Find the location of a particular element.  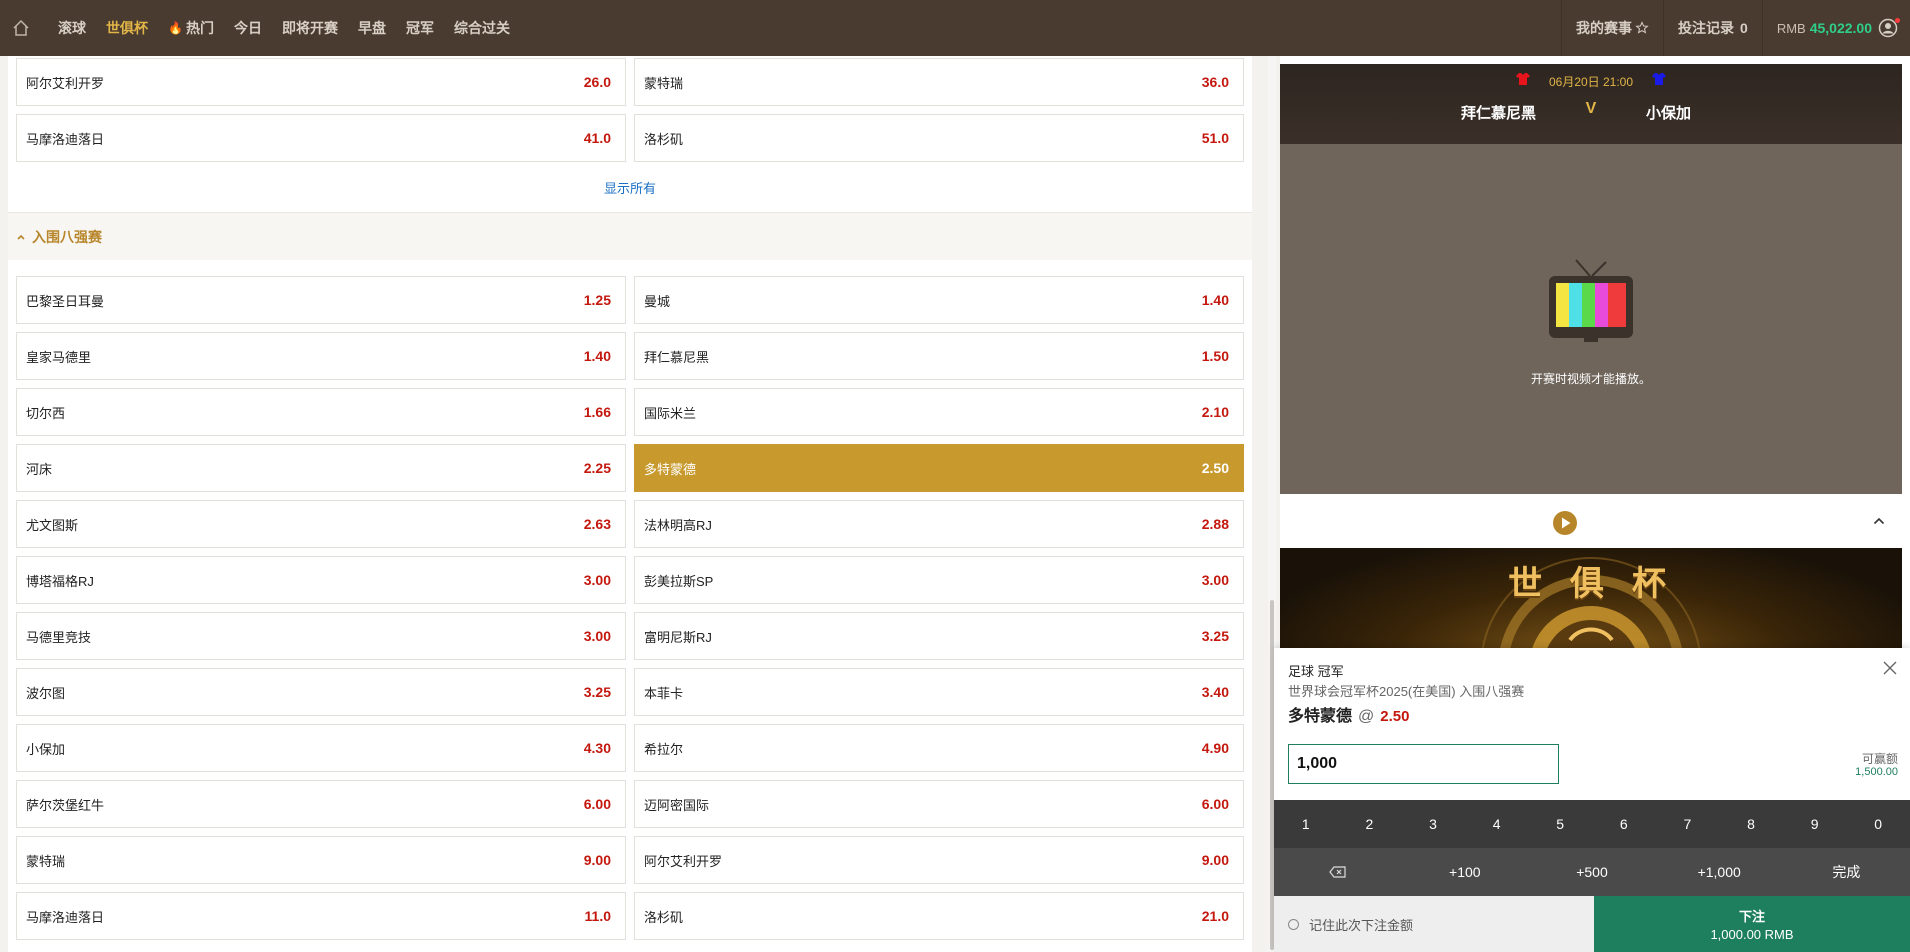

nav-item-hot: 🔥 热门 is located at coordinates (191, 28).